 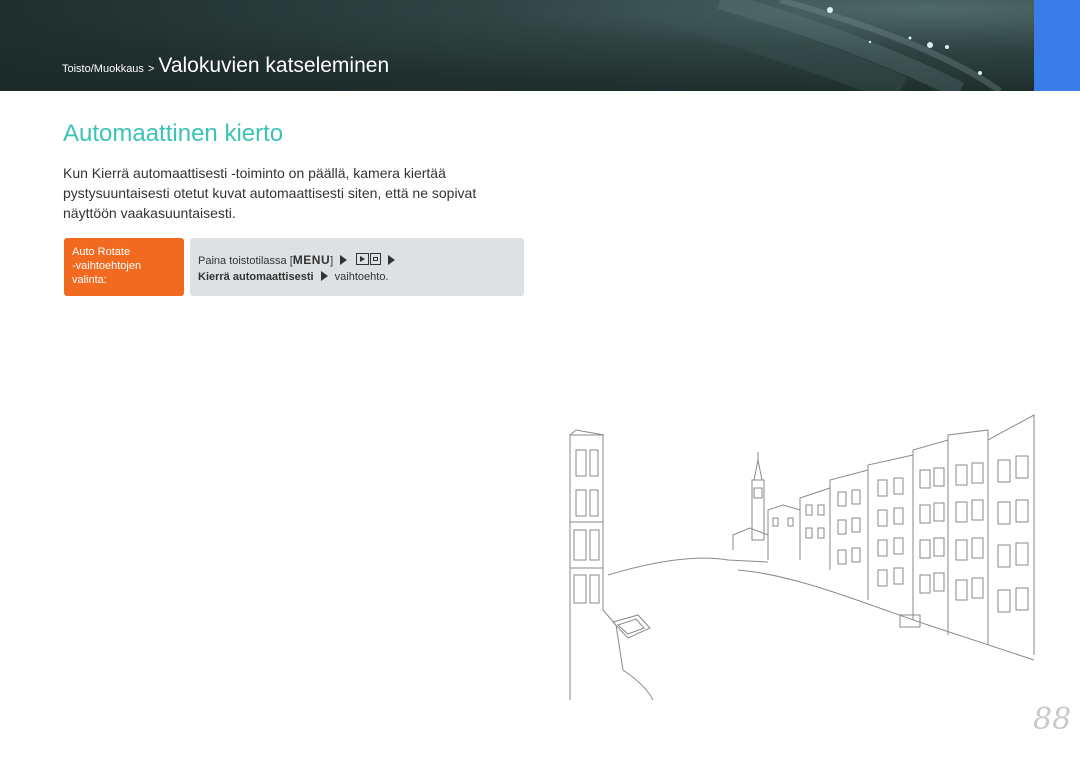 I want to click on page-number: 88, so click(x=1052, y=719).